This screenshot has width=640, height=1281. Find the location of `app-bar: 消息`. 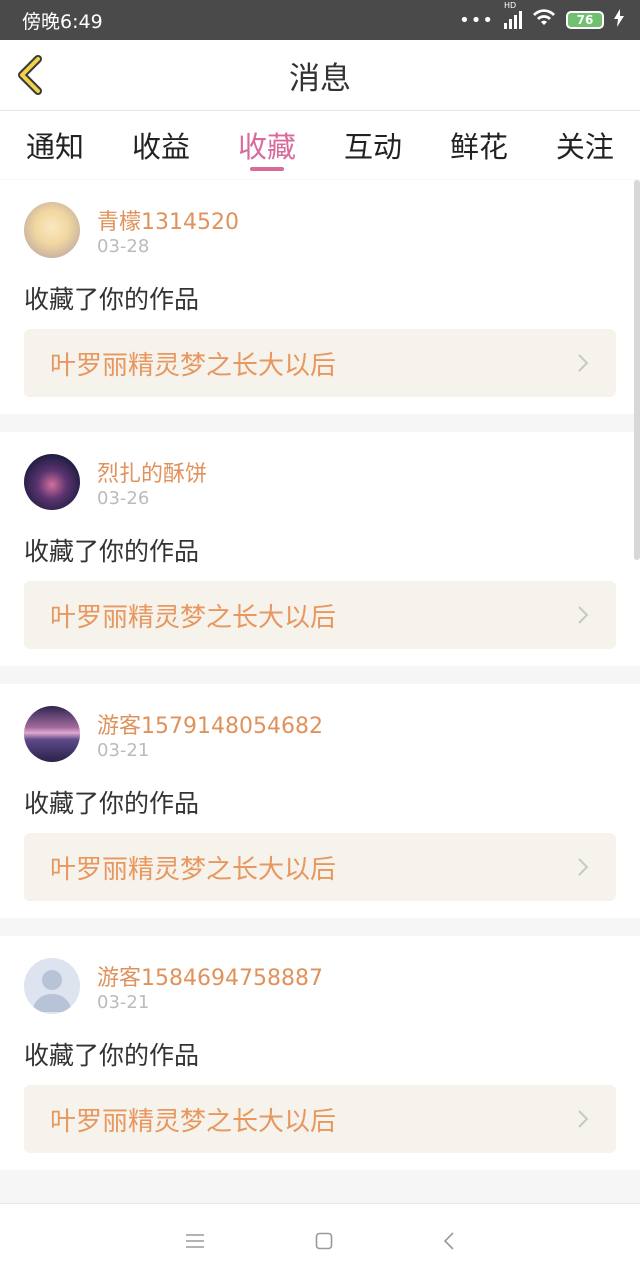

app-bar: 消息 is located at coordinates (320, 75).